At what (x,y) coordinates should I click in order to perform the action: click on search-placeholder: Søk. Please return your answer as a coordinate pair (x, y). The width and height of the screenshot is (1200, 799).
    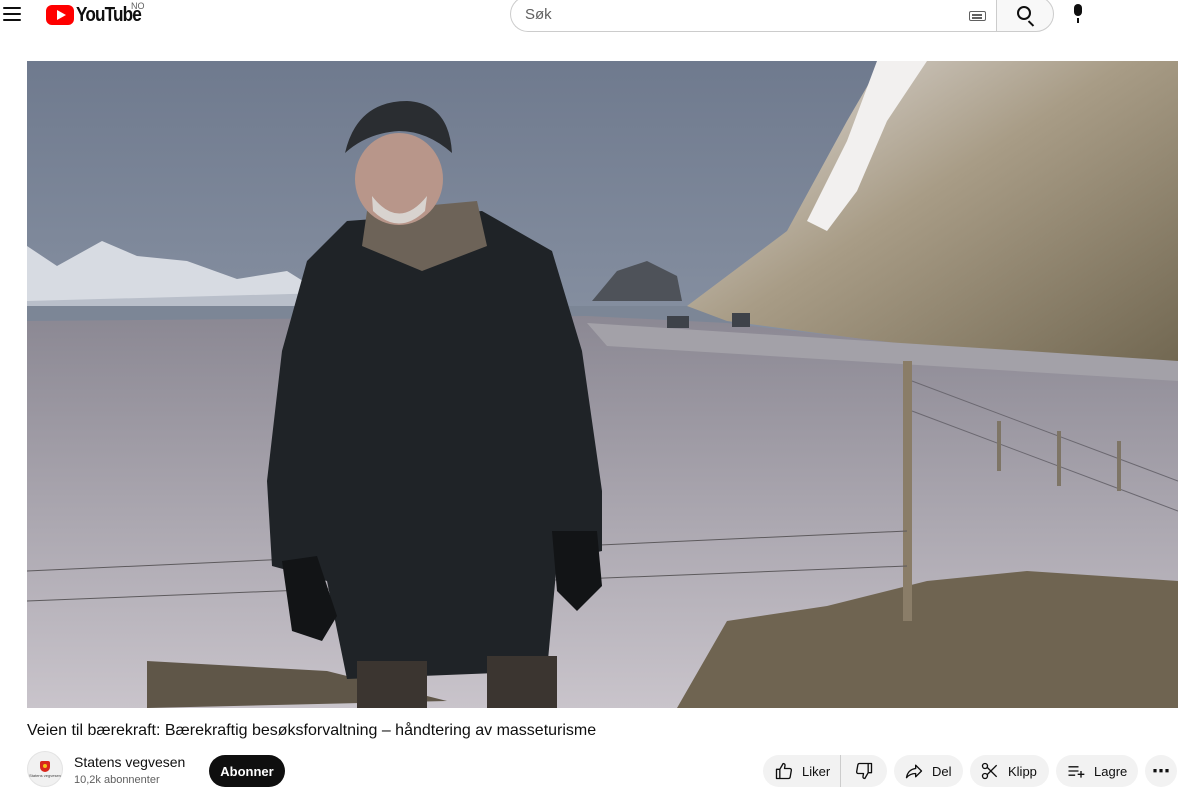
    Looking at the image, I should click on (538, 14).